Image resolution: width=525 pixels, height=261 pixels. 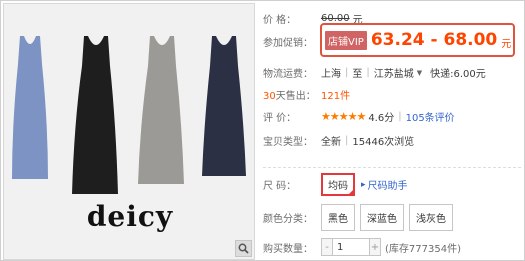 I want to click on selected-corner-icon, so click(x=351, y=192).